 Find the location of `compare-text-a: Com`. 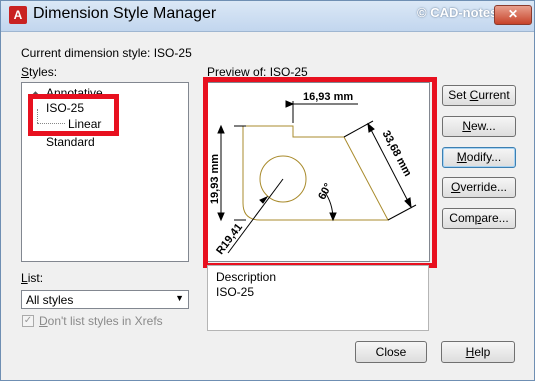

compare-text-a: Com is located at coordinates (462, 218).